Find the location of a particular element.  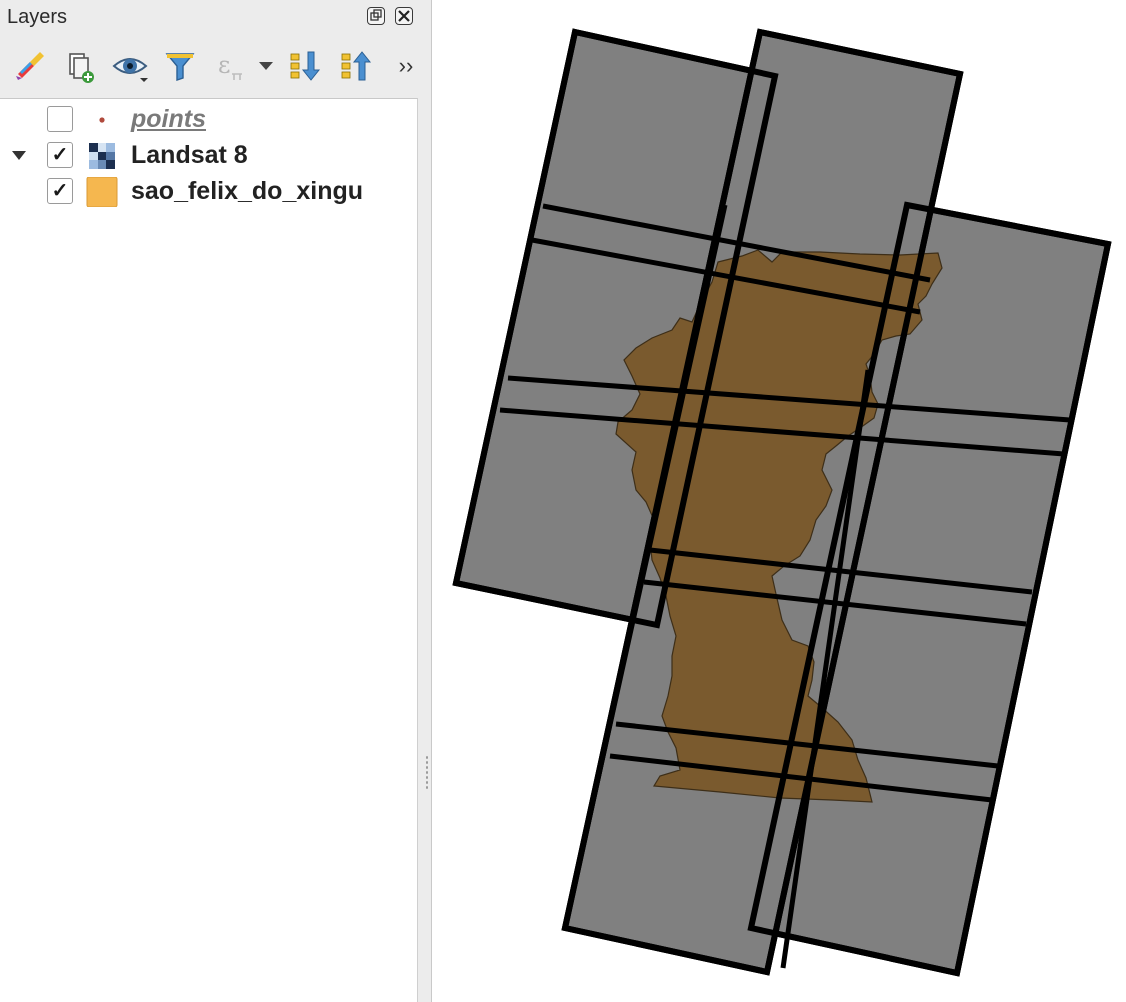

float-icon is located at coordinates (376, 16).